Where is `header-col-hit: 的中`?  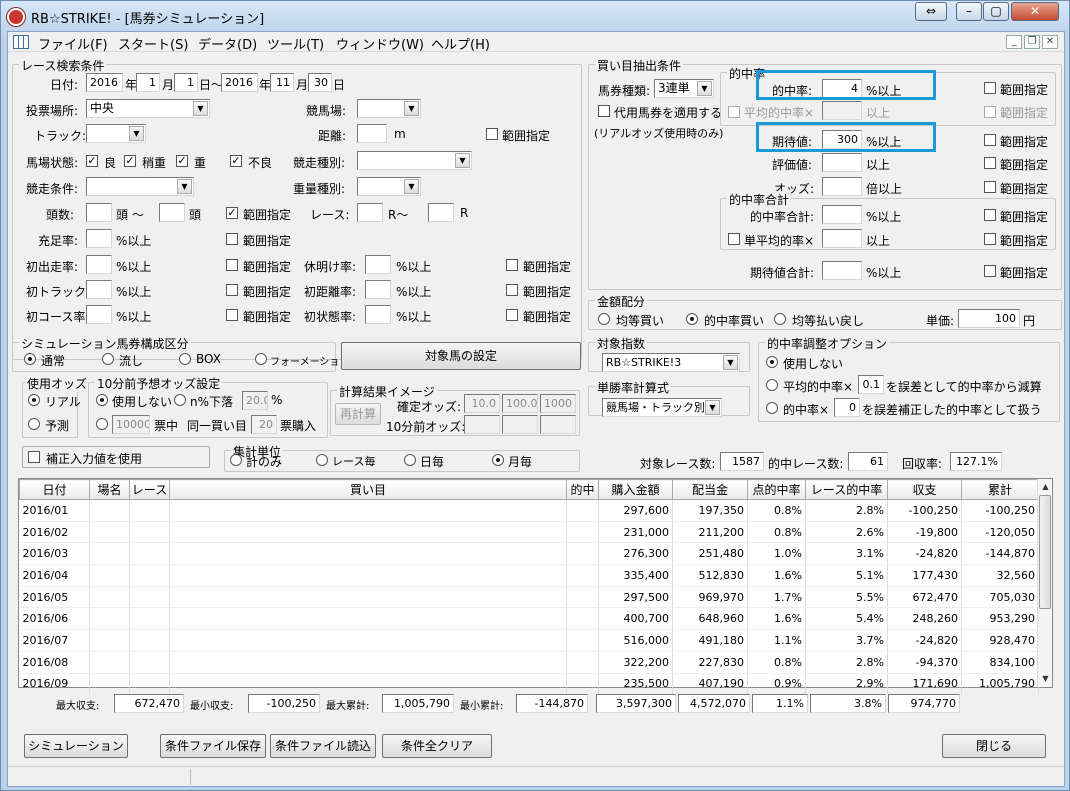 header-col-hit: 的中 is located at coordinates (582, 489).